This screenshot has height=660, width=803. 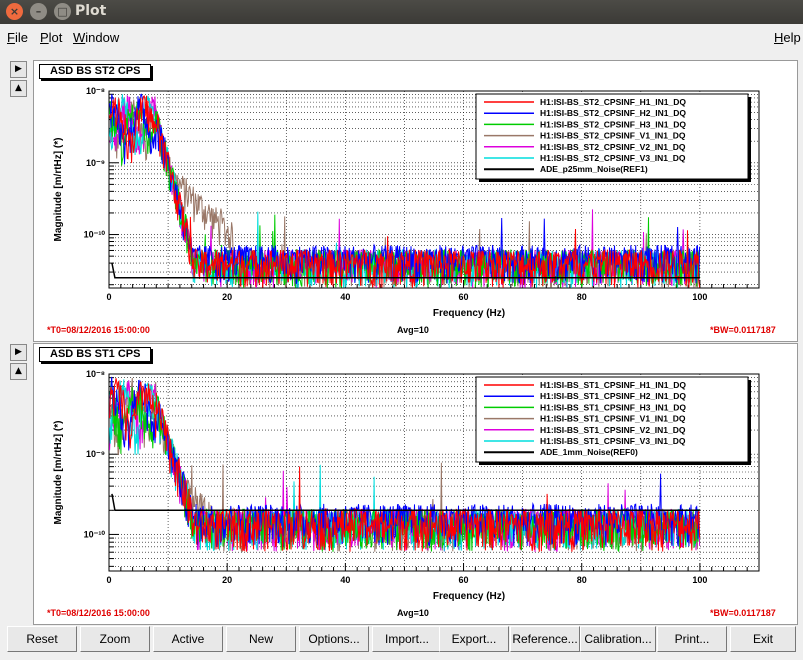 What do you see at coordinates (42, 639) in the screenshot?
I see `reset-button: Reset` at bounding box center [42, 639].